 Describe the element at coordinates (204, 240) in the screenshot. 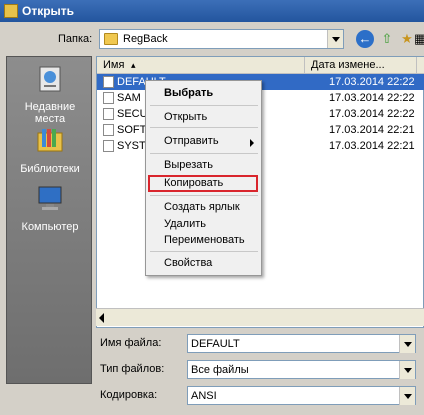

I see `menu-item-rename: Переименовать` at that location.